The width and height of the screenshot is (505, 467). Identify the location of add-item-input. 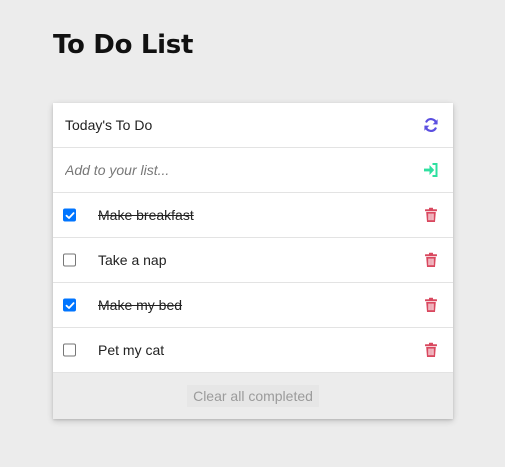
(225, 170).